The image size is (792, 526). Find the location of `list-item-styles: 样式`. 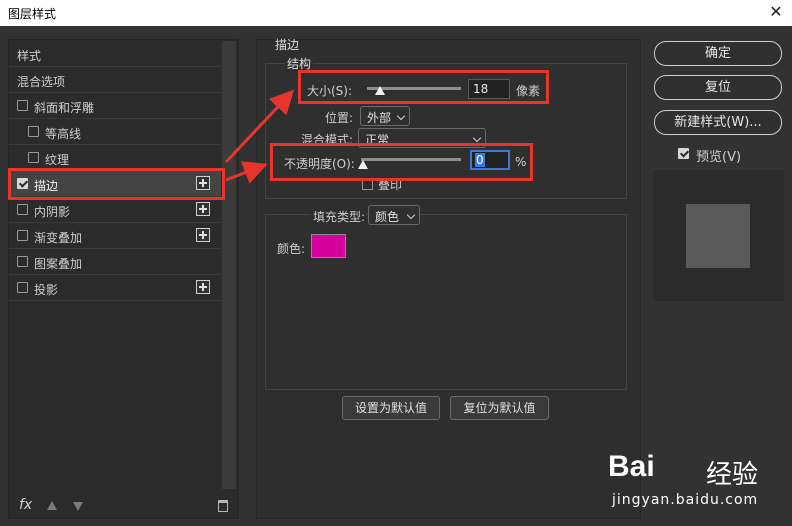

list-item-styles: 样式 is located at coordinates (115, 54).